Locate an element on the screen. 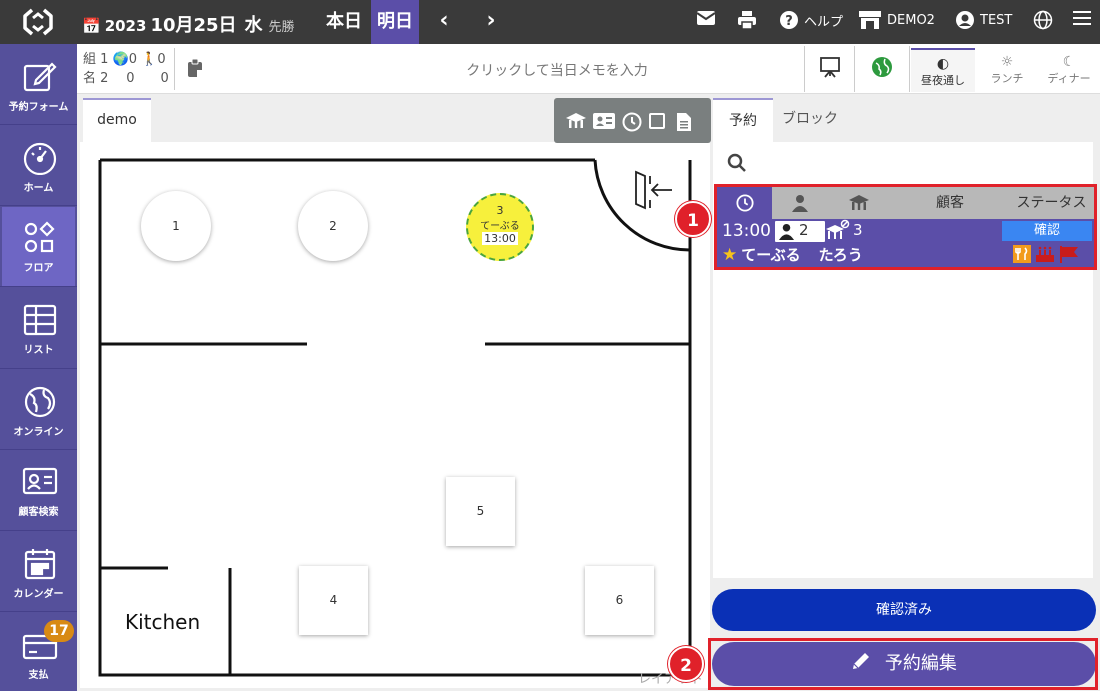  table-number: 3 is located at coordinates (500, 210).